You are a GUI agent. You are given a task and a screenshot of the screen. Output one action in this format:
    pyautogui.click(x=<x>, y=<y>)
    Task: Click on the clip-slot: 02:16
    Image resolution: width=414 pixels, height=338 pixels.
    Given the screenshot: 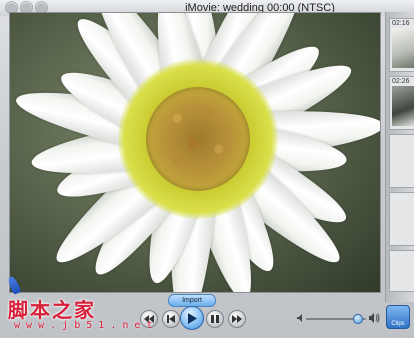 What is the action you would take?
    pyautogui.click(x=401, y=45)
    